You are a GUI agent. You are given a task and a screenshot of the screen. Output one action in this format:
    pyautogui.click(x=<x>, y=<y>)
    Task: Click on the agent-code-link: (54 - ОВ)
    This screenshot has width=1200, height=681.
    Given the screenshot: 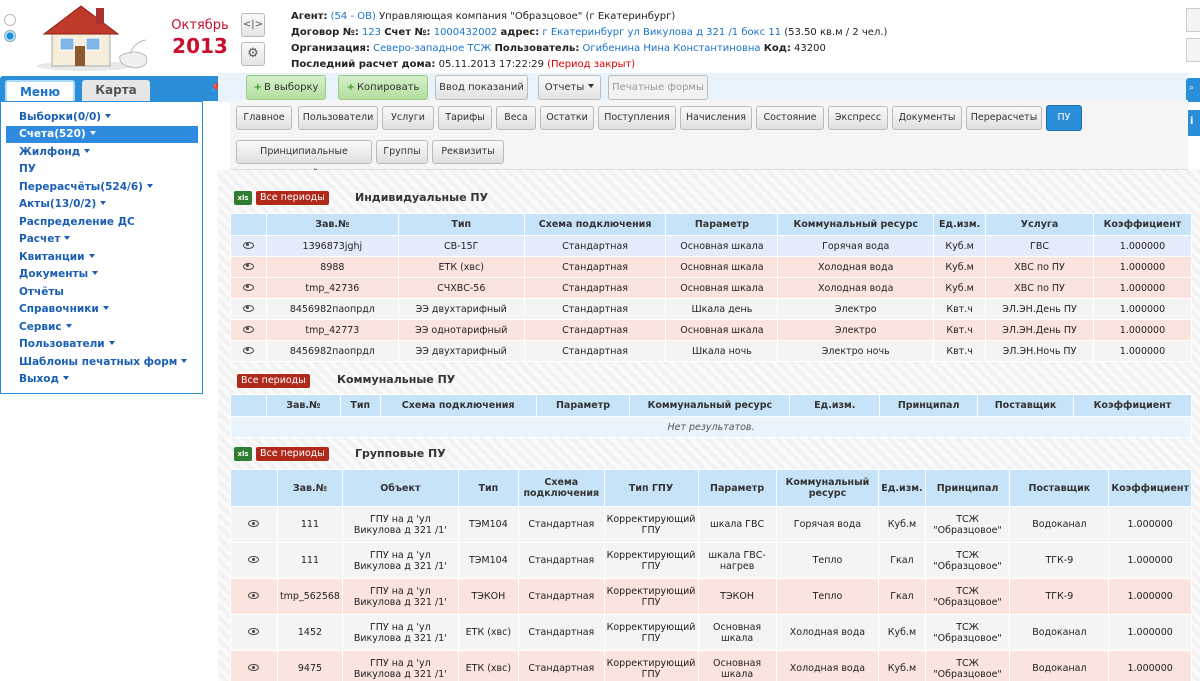 What is the action you would take?
    pyautogui.click(x=353, y=16)
    